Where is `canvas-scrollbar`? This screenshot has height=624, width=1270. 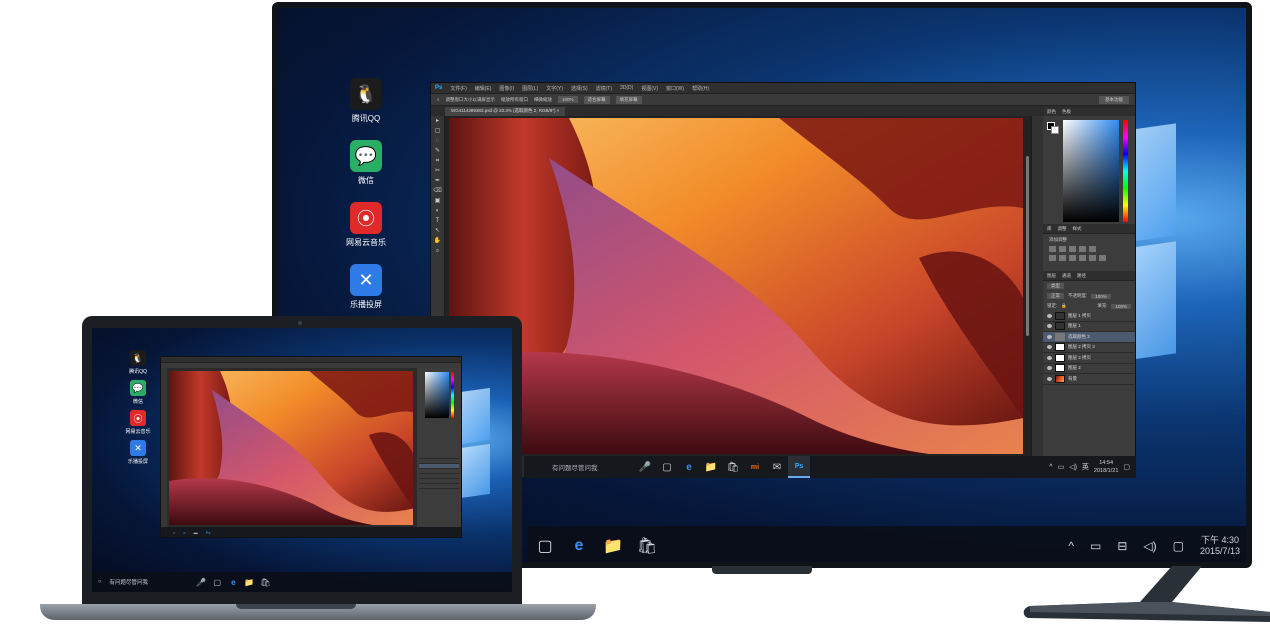
canvas-scrollbar is located at coordinates (1027, 246).